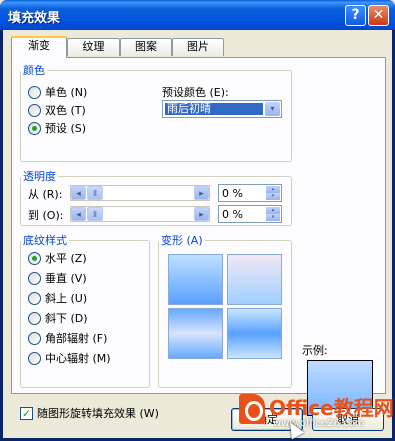  What do you see at coordinates (66, 298) in the screenshot?
I see `radio-diagonal-up-label: 斜上 (U)` at bounding box center [66, 298].